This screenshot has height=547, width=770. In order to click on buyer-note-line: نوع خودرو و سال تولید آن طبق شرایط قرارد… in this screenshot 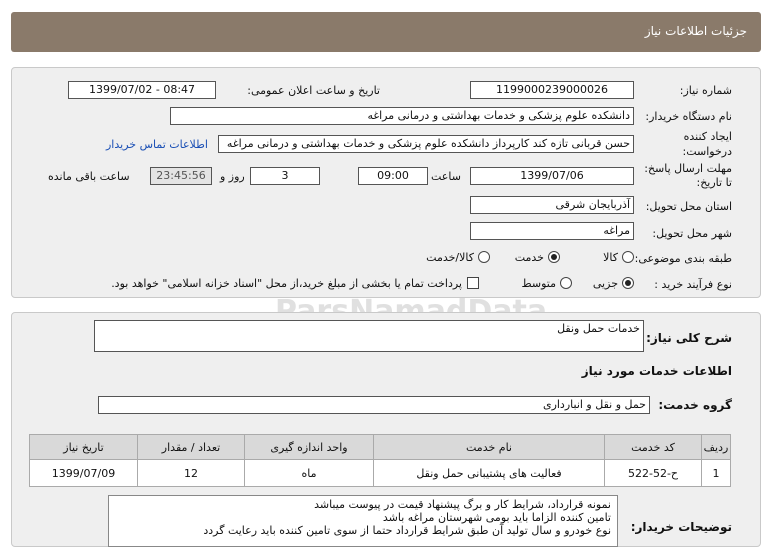, I will do `click(407, 530)`.